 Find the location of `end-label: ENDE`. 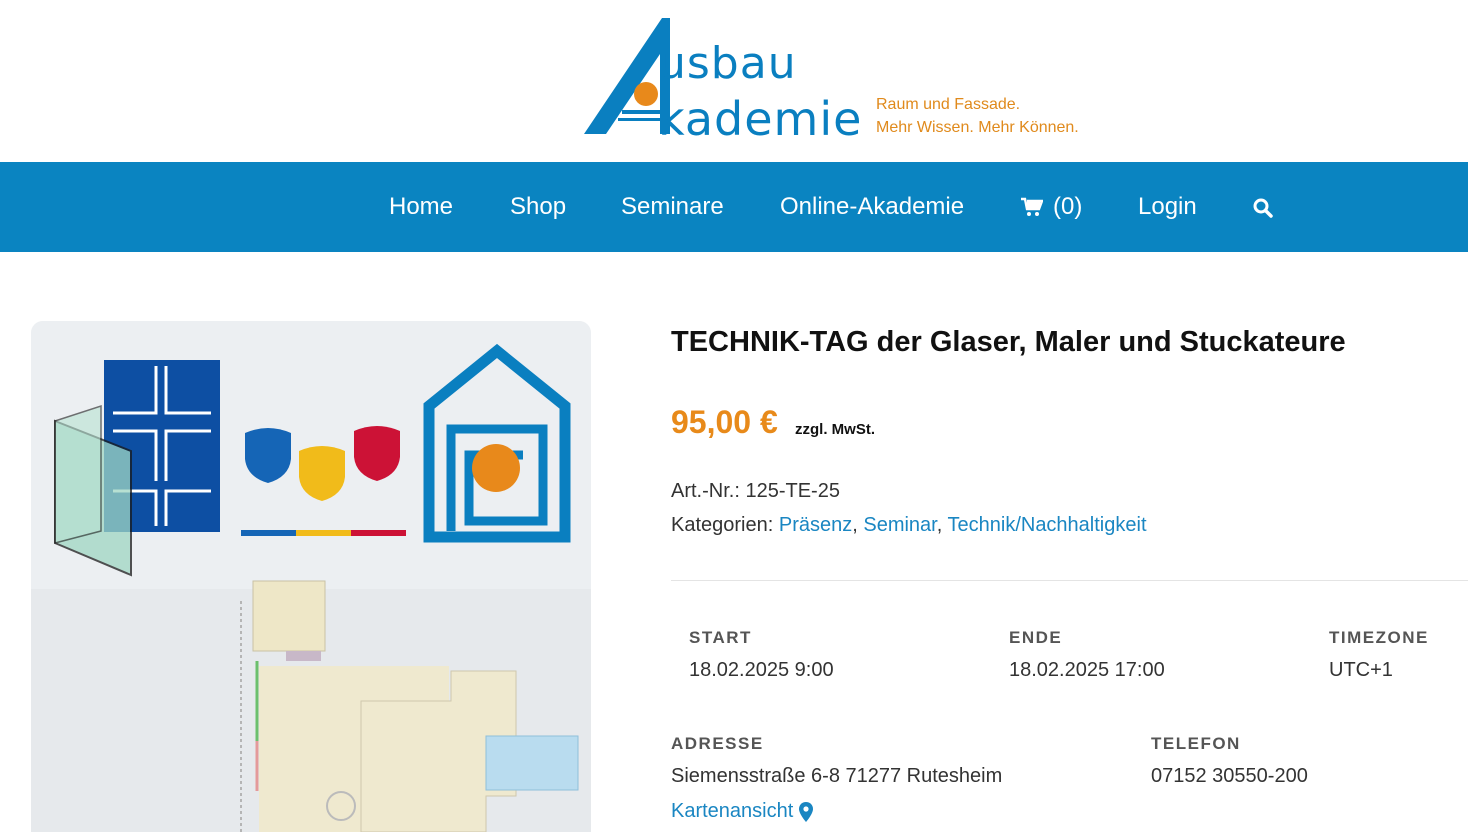

end-label: ENDE is located at coordinates (1036, 637).